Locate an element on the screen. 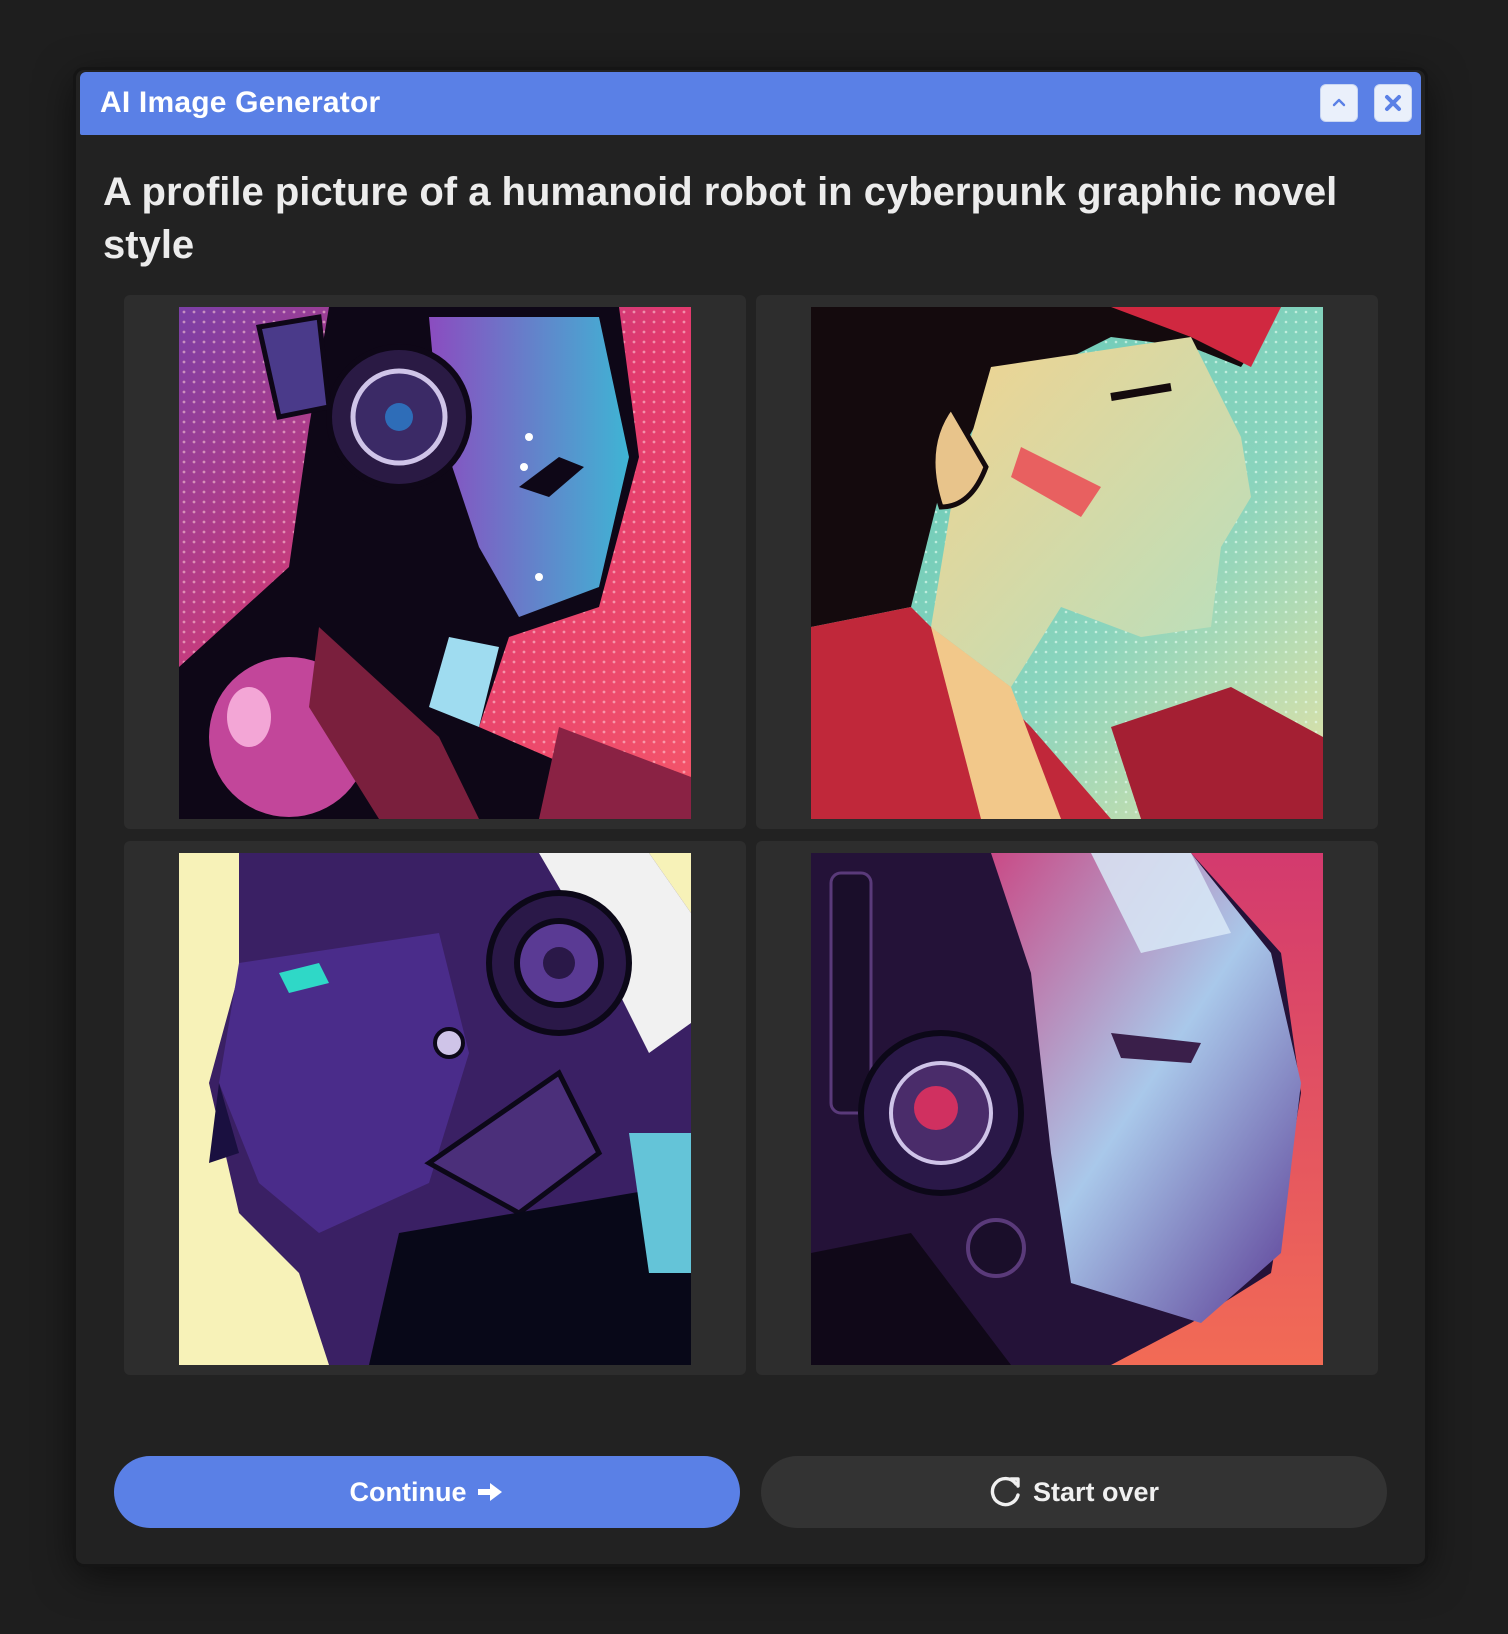 This screenshot has width=1508, height=1634. chevron-up-icon is located at coordinates (1339, 102).